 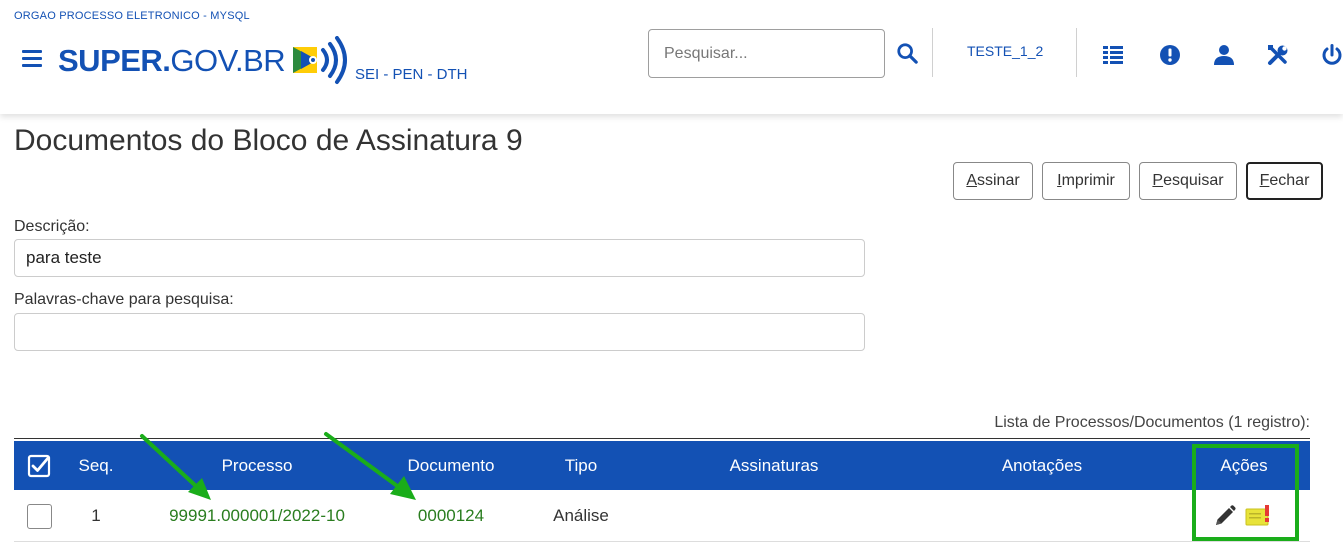 What do you see at coordinates (774, 465) in the screenshot?
I see `column-assinaturas: Assinaturas` at bounding box center [774, 465].